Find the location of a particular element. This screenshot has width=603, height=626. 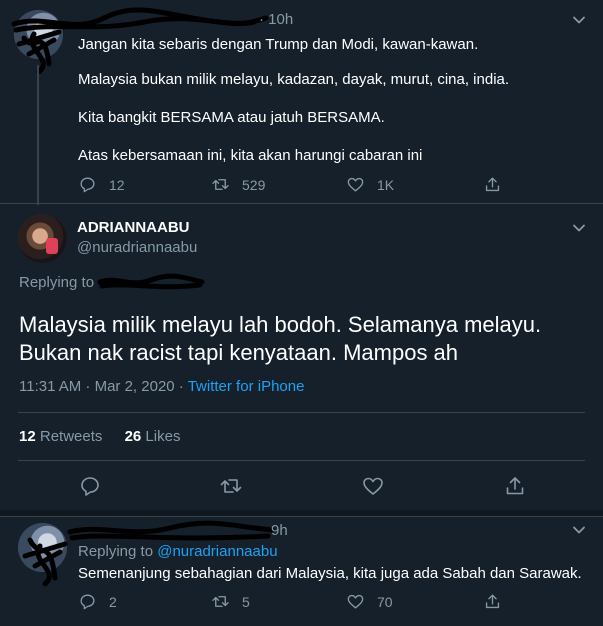

retweets-count: 12 is located at coordinates (27, 436).